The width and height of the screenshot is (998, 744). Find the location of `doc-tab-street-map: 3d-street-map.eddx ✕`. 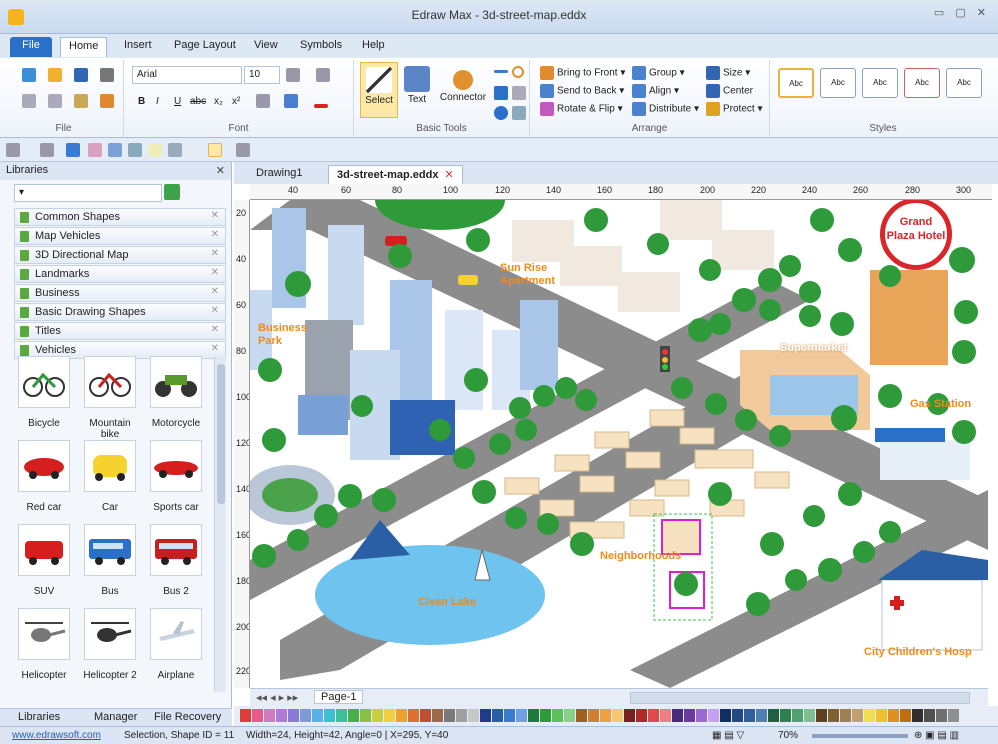

doc-tab-street-map: 3d-street-map.eddx ✕ is located at coordinates (395, 174).